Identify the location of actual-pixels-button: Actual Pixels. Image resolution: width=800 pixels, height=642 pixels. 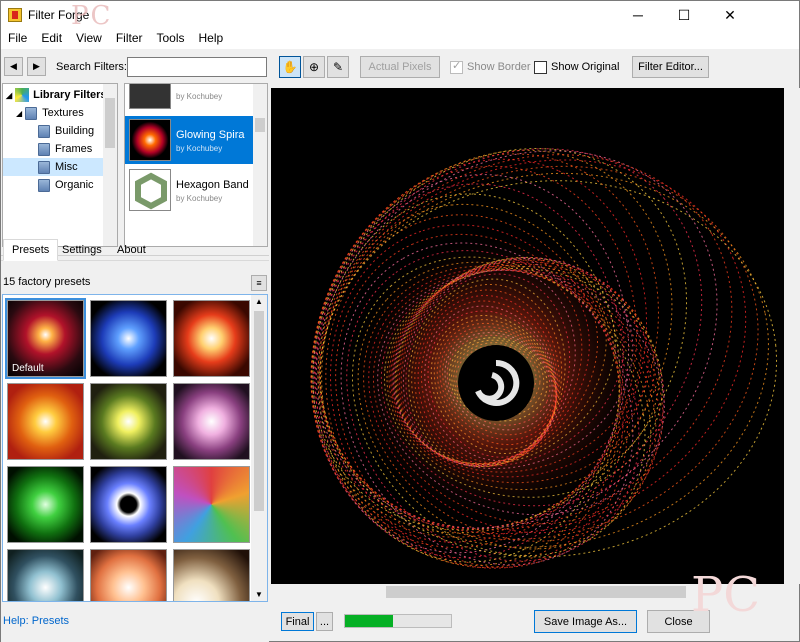
(400, 67).